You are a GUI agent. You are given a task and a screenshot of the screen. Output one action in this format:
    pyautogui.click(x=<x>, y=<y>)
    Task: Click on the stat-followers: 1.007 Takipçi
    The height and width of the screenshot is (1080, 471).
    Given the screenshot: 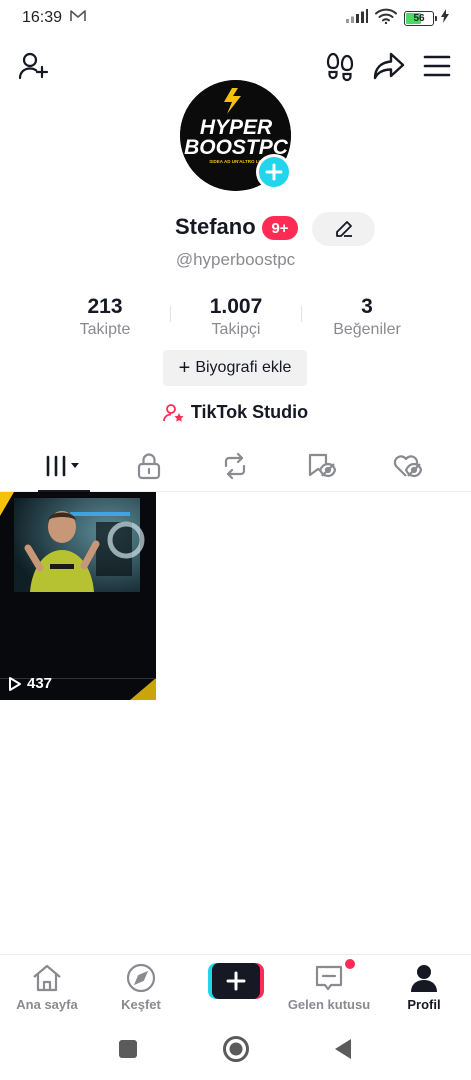 What is the action you would take?
    pyautogui.click(x=236, y=317)
    